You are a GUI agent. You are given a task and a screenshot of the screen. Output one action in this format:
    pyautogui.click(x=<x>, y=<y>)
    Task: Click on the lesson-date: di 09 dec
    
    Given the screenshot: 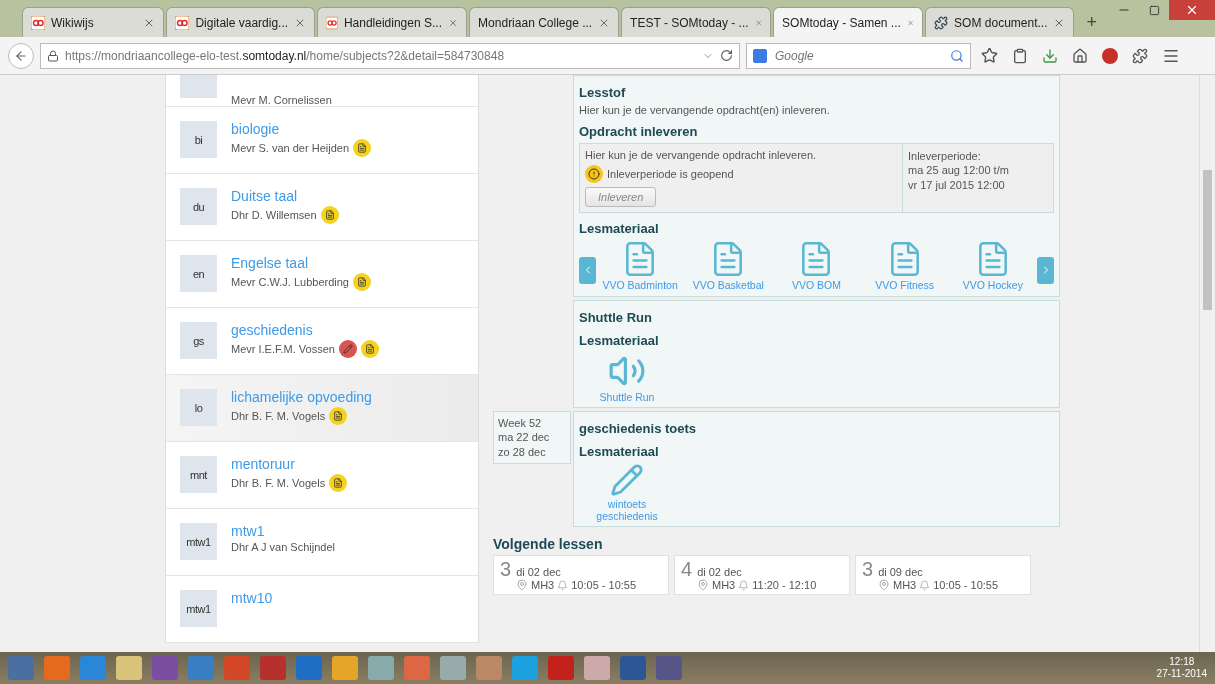 What is the action you would take?
    pyautogui.click(x=900, y=572)
    